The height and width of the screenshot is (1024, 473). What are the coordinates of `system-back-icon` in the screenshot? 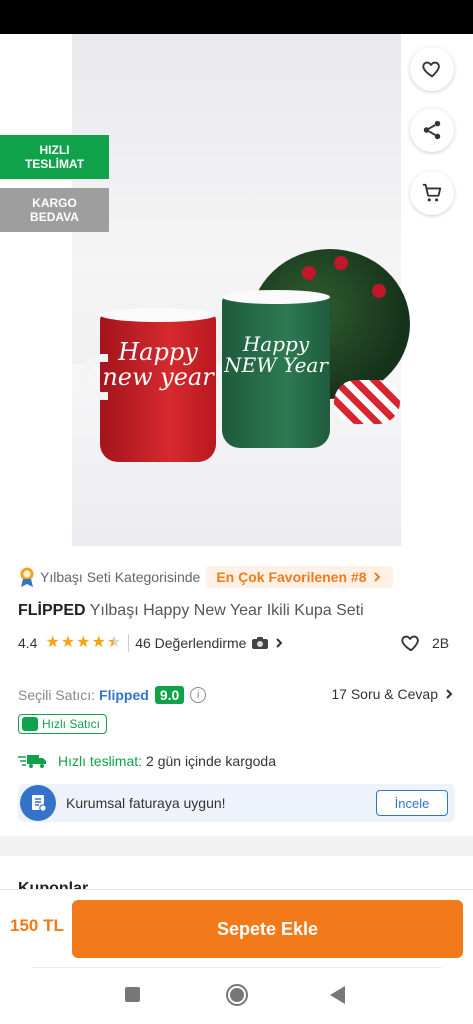 It's located at (337, 995).